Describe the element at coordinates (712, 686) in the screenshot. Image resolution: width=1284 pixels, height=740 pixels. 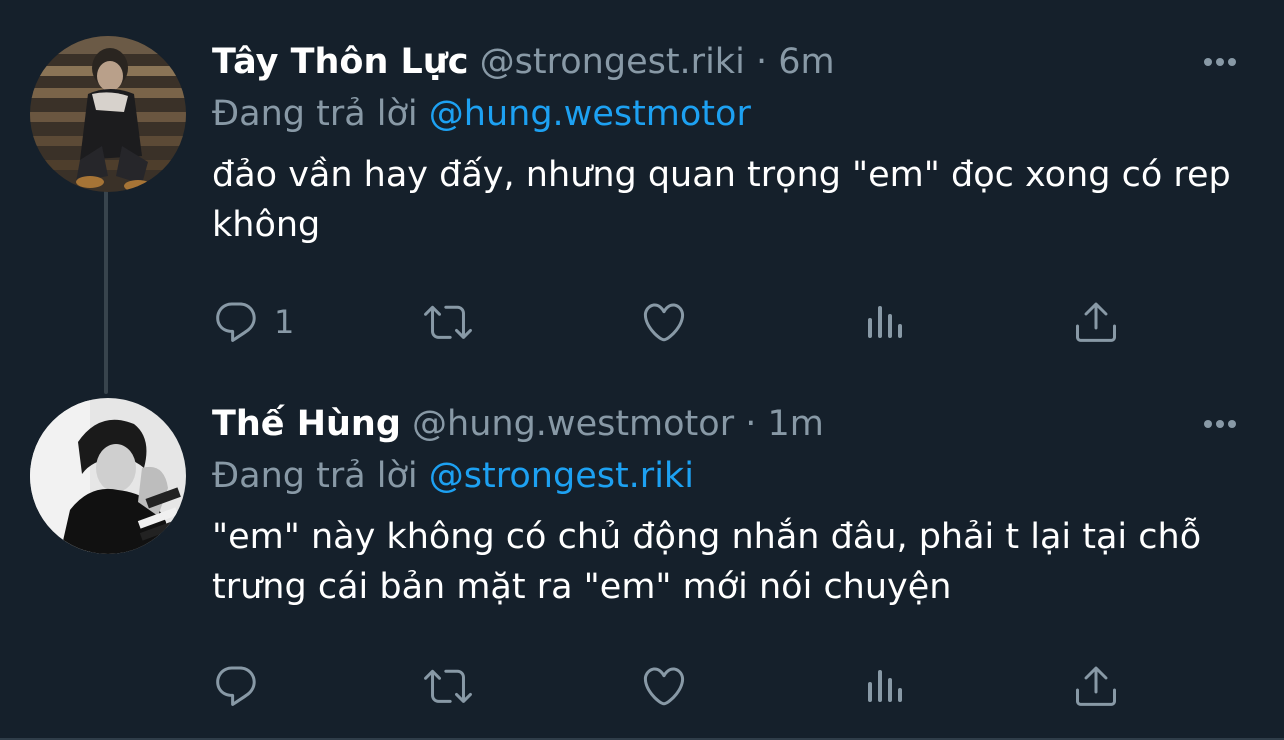
I see `tweet-actions` at that location.